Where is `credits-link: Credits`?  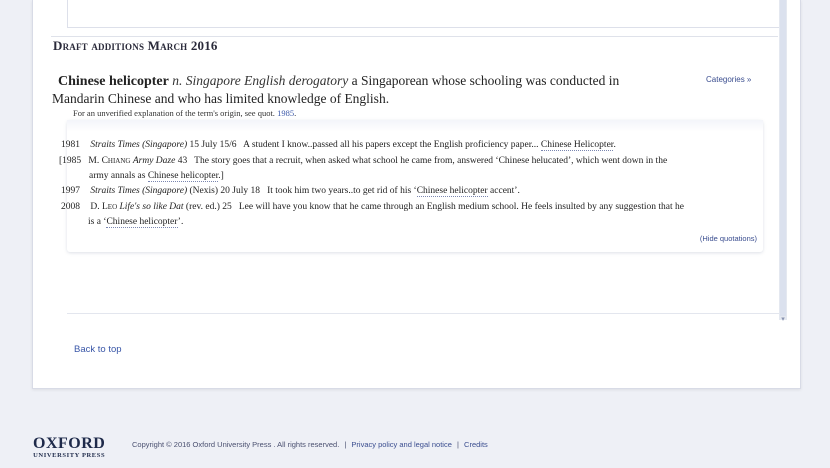 credits-link: Credits is located at coordinates (476, 444).